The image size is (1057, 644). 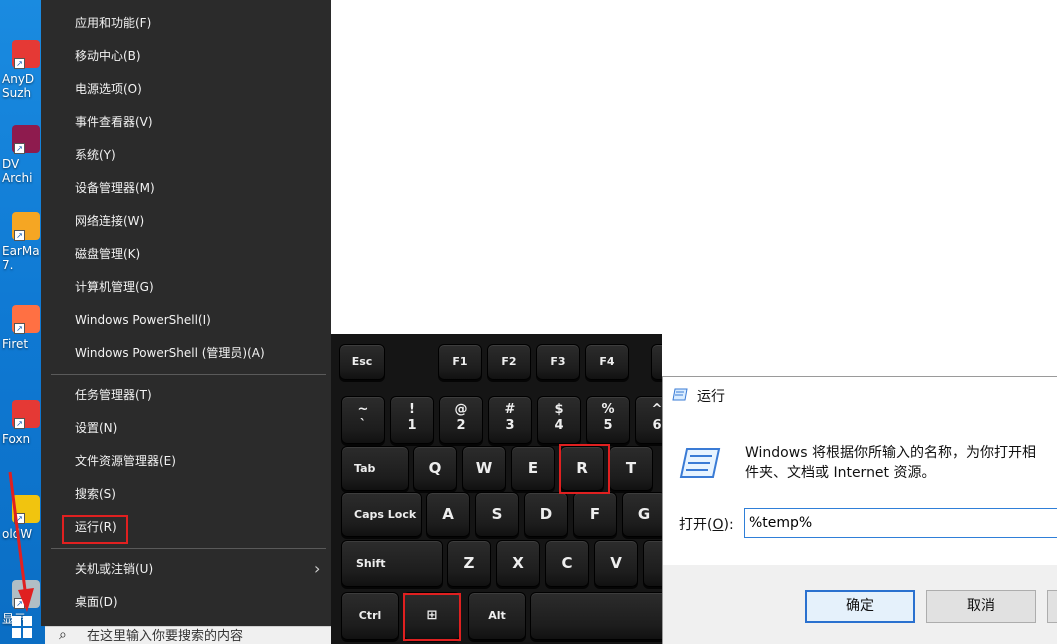 I want to click on key-label: Esc, so click(x=362, y=361).